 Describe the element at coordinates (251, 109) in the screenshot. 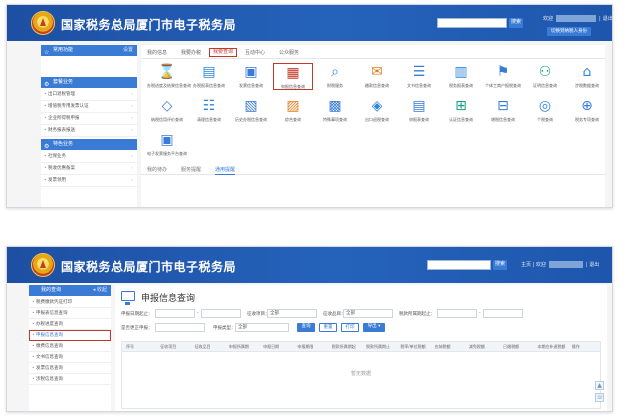

I see `query-tile: ▧ 历史办税信息查询` at that location.